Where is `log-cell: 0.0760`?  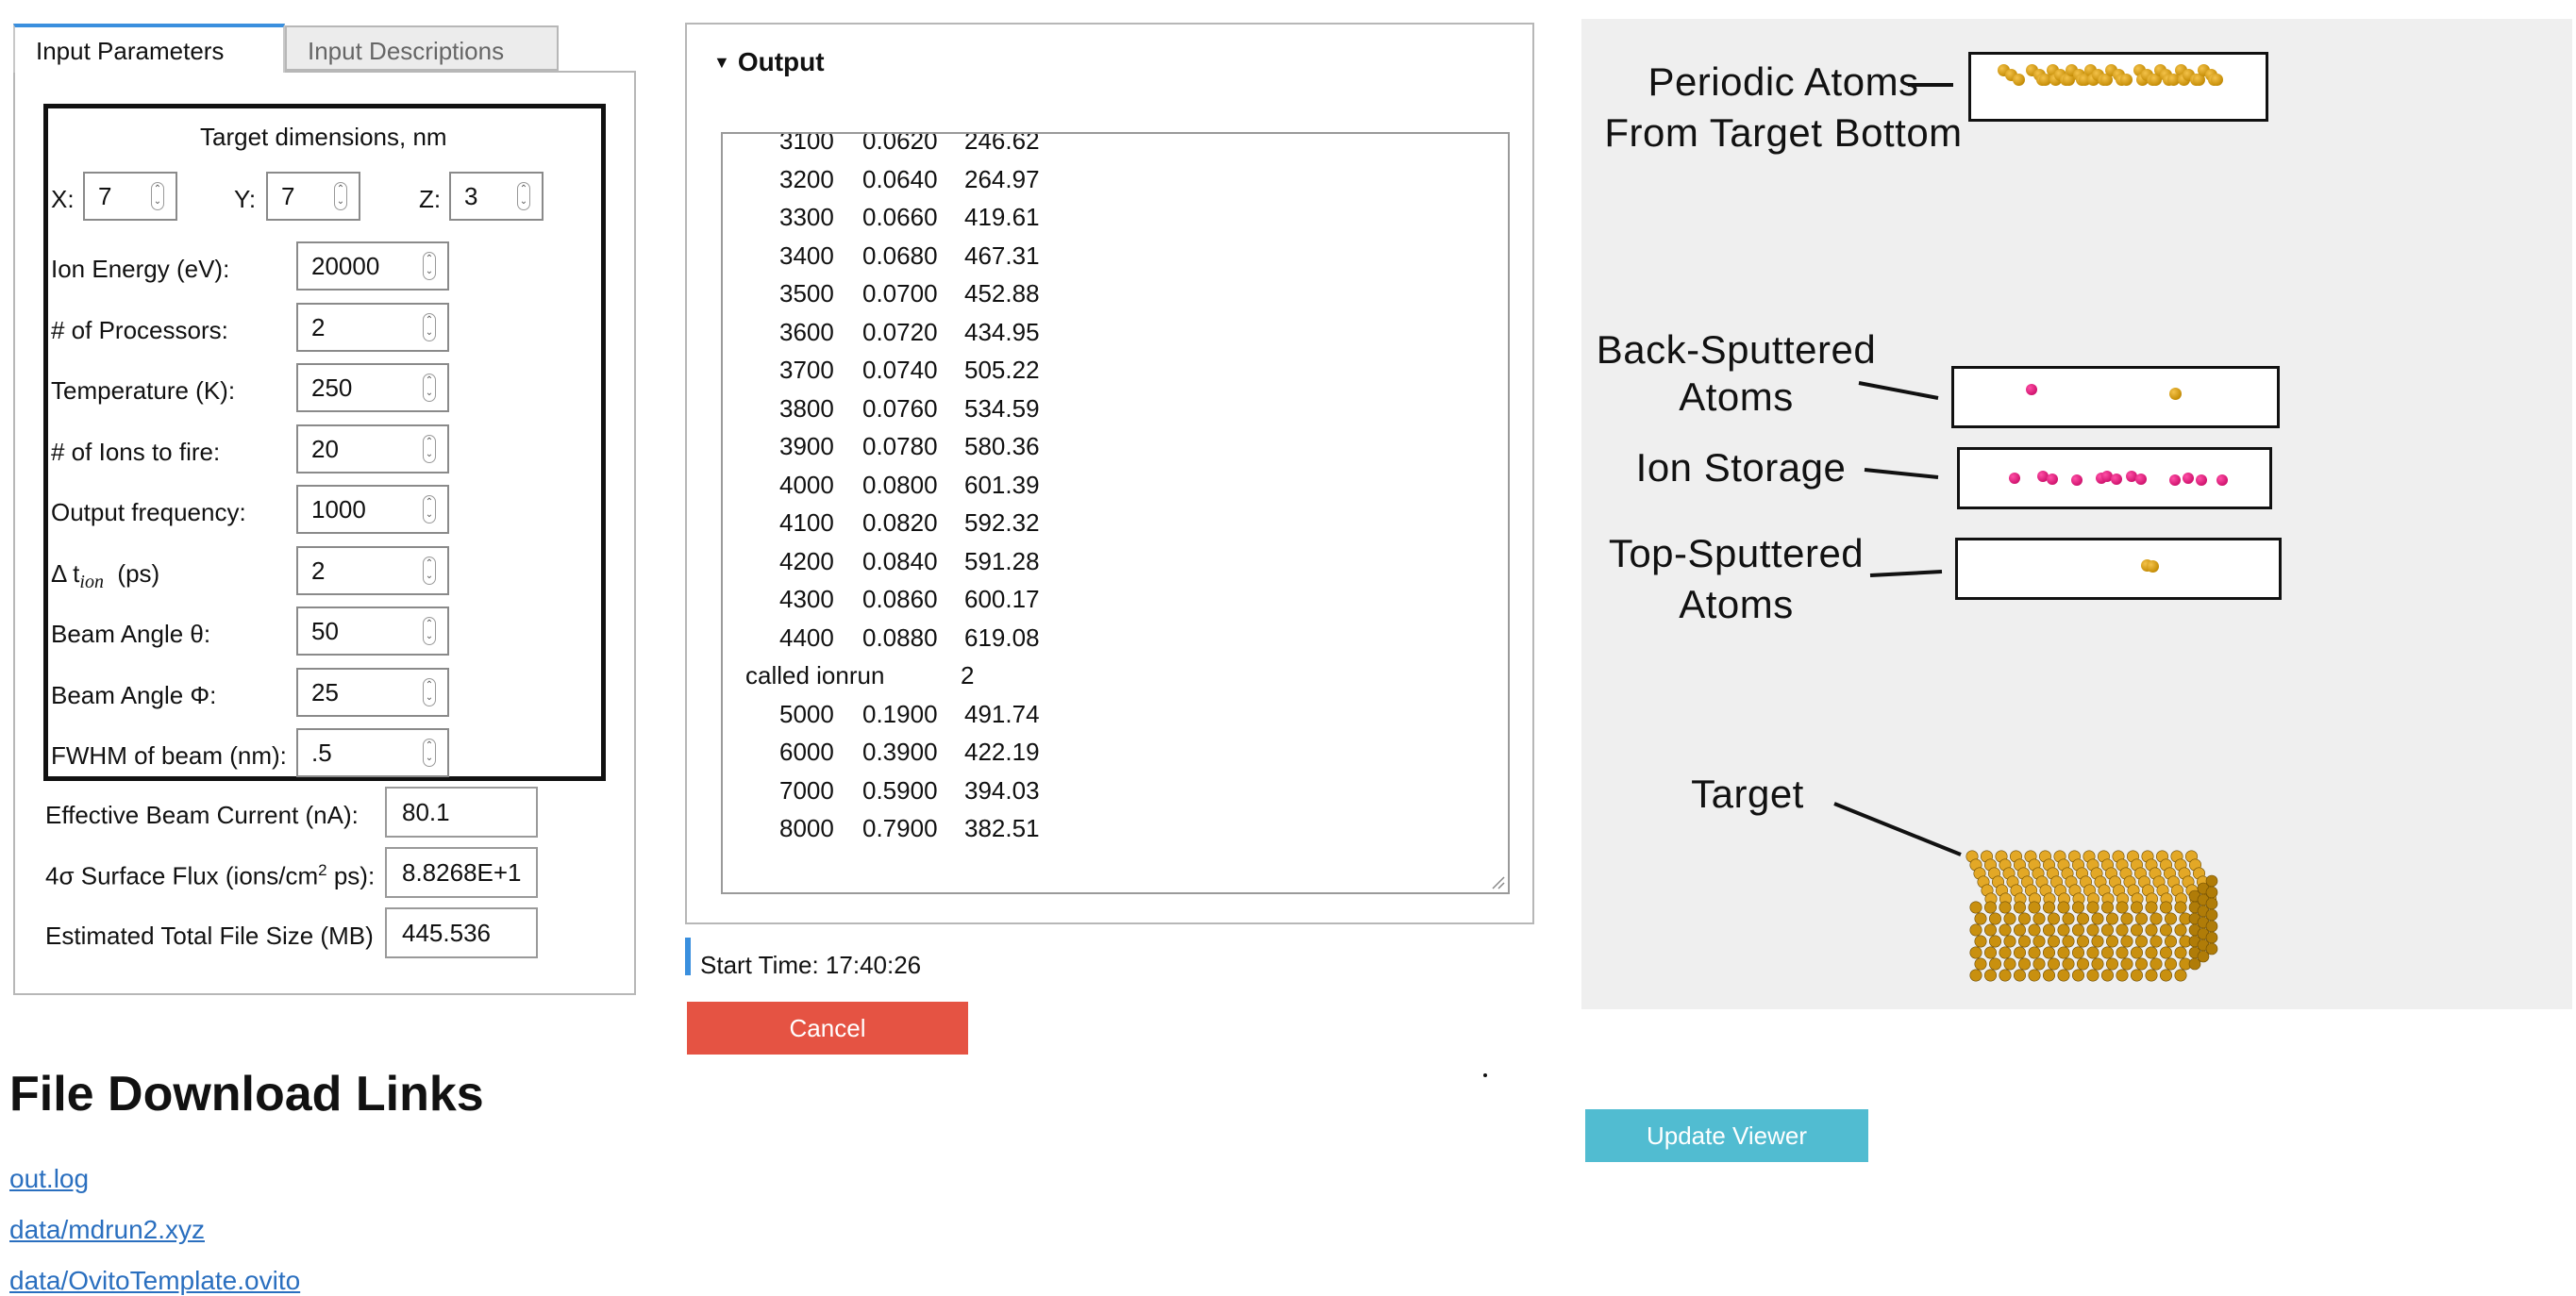
log-cell: 0.0760 is located at coordinates (900, 408).